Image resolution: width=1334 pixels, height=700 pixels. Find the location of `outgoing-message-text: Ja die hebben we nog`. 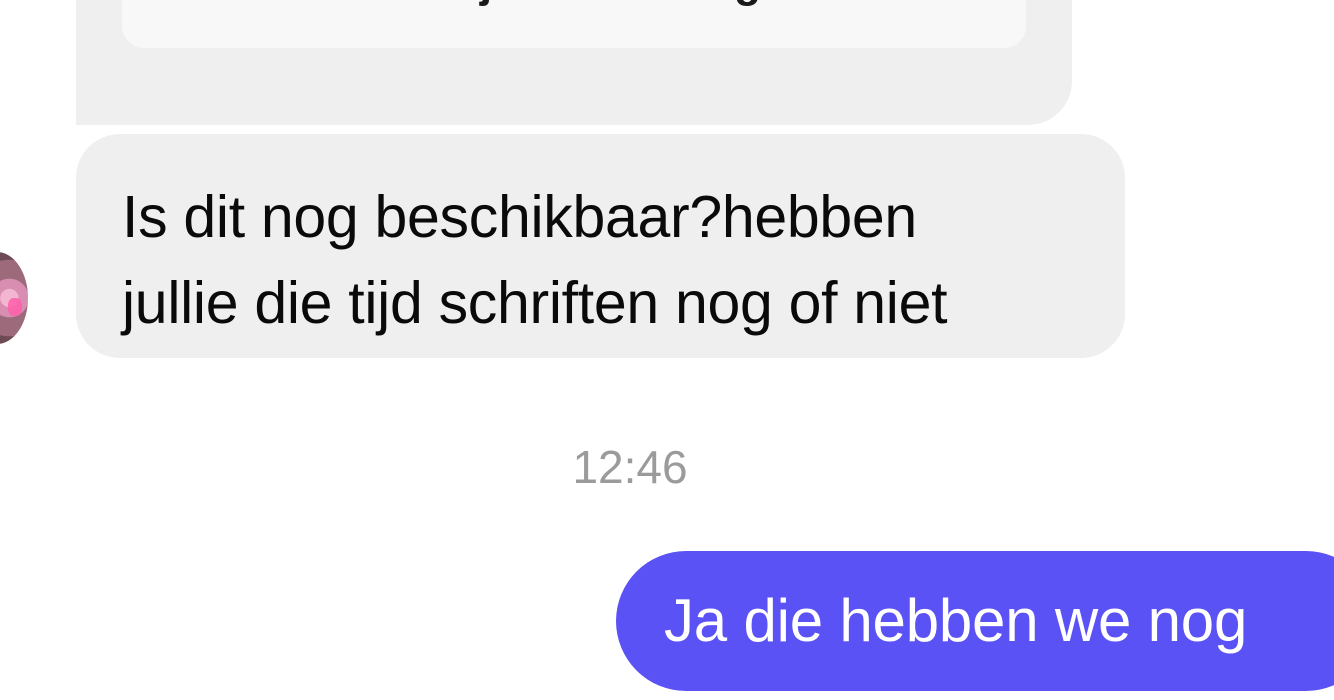

outgoing-message-text: Ja die hebben we nog is located at coordinates (956, 620).